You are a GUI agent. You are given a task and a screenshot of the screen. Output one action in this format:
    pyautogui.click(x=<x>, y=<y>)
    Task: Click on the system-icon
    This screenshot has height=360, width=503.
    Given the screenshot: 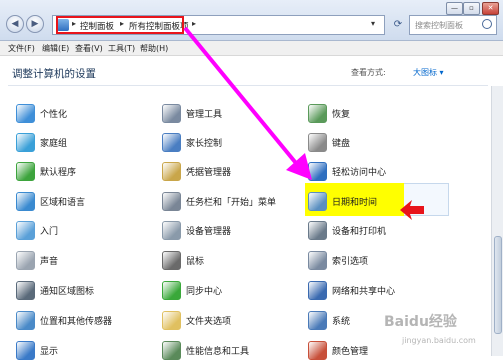 What is the action you would take?
    pyautogui.click(x=317, y=320)
    